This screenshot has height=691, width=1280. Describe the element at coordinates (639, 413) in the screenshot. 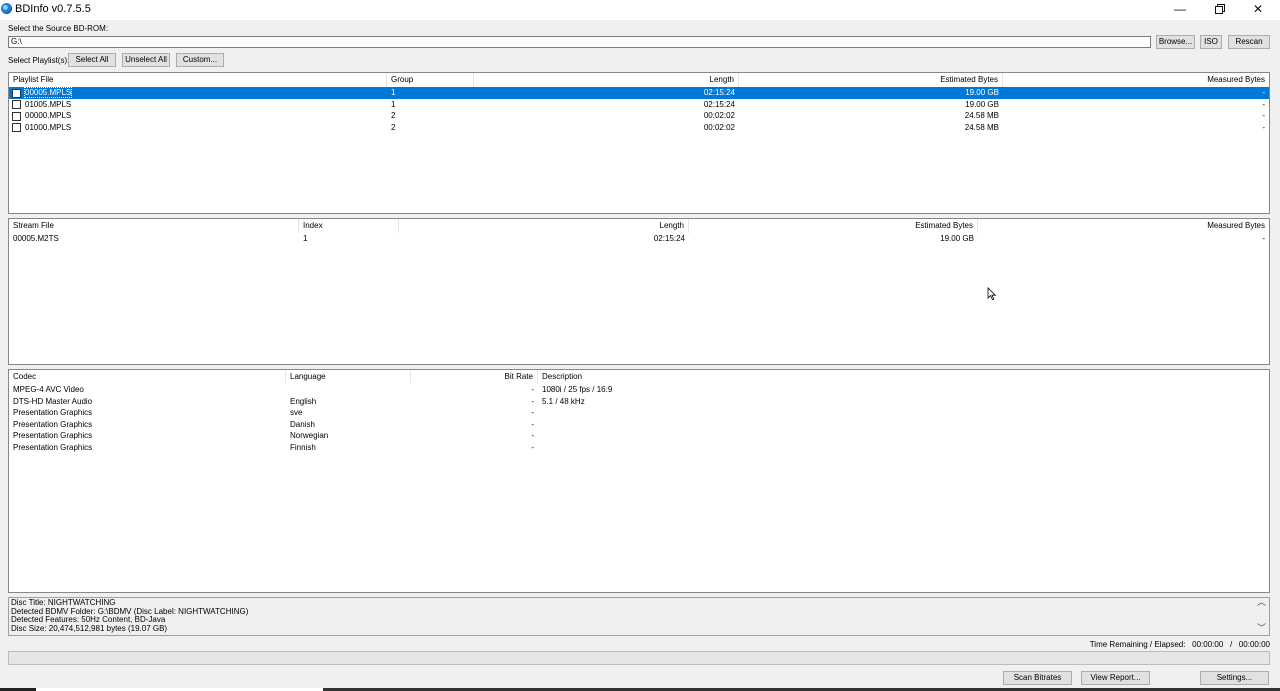

I see `table-row: Presentation Graphics sve -` at that location.